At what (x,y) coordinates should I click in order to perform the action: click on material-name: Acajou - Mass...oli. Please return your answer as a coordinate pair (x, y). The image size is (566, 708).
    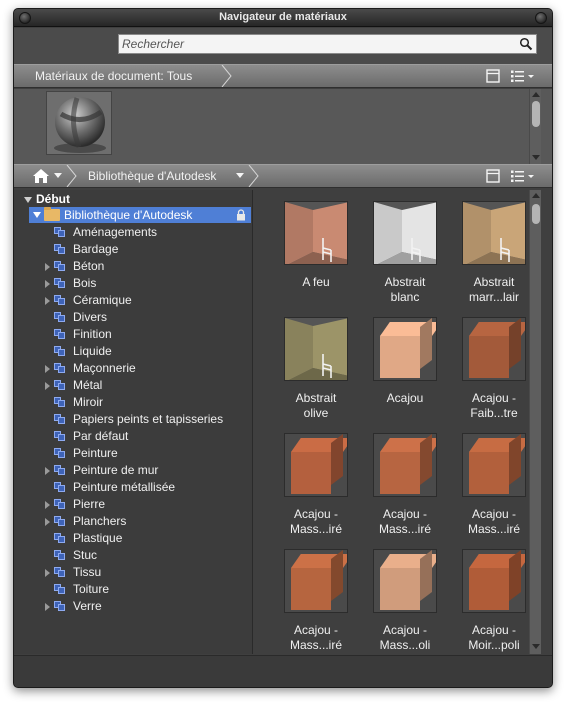
    Looking at the image, I should click on (405, 638).